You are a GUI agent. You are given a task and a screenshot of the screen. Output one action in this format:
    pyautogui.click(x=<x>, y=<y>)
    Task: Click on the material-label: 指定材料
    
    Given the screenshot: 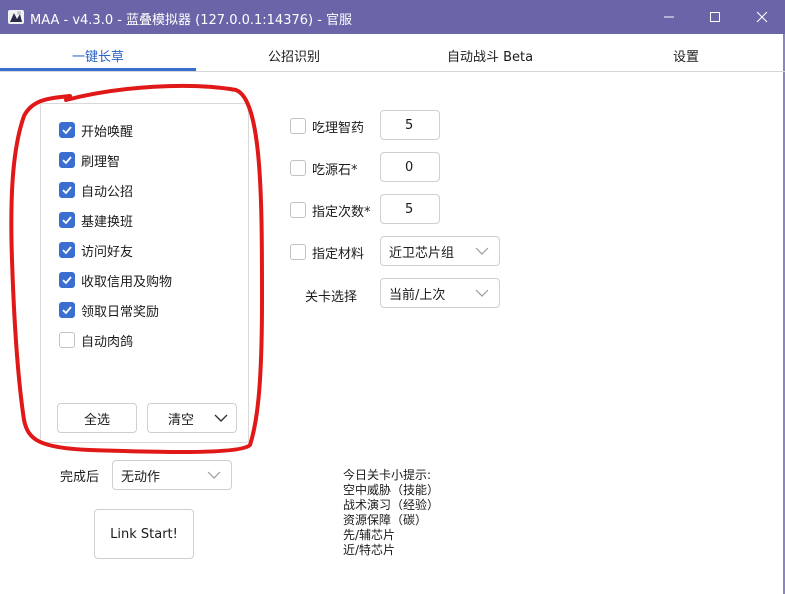 What is the action you would take?
    pyautogui.click(x=338, y=254)
    